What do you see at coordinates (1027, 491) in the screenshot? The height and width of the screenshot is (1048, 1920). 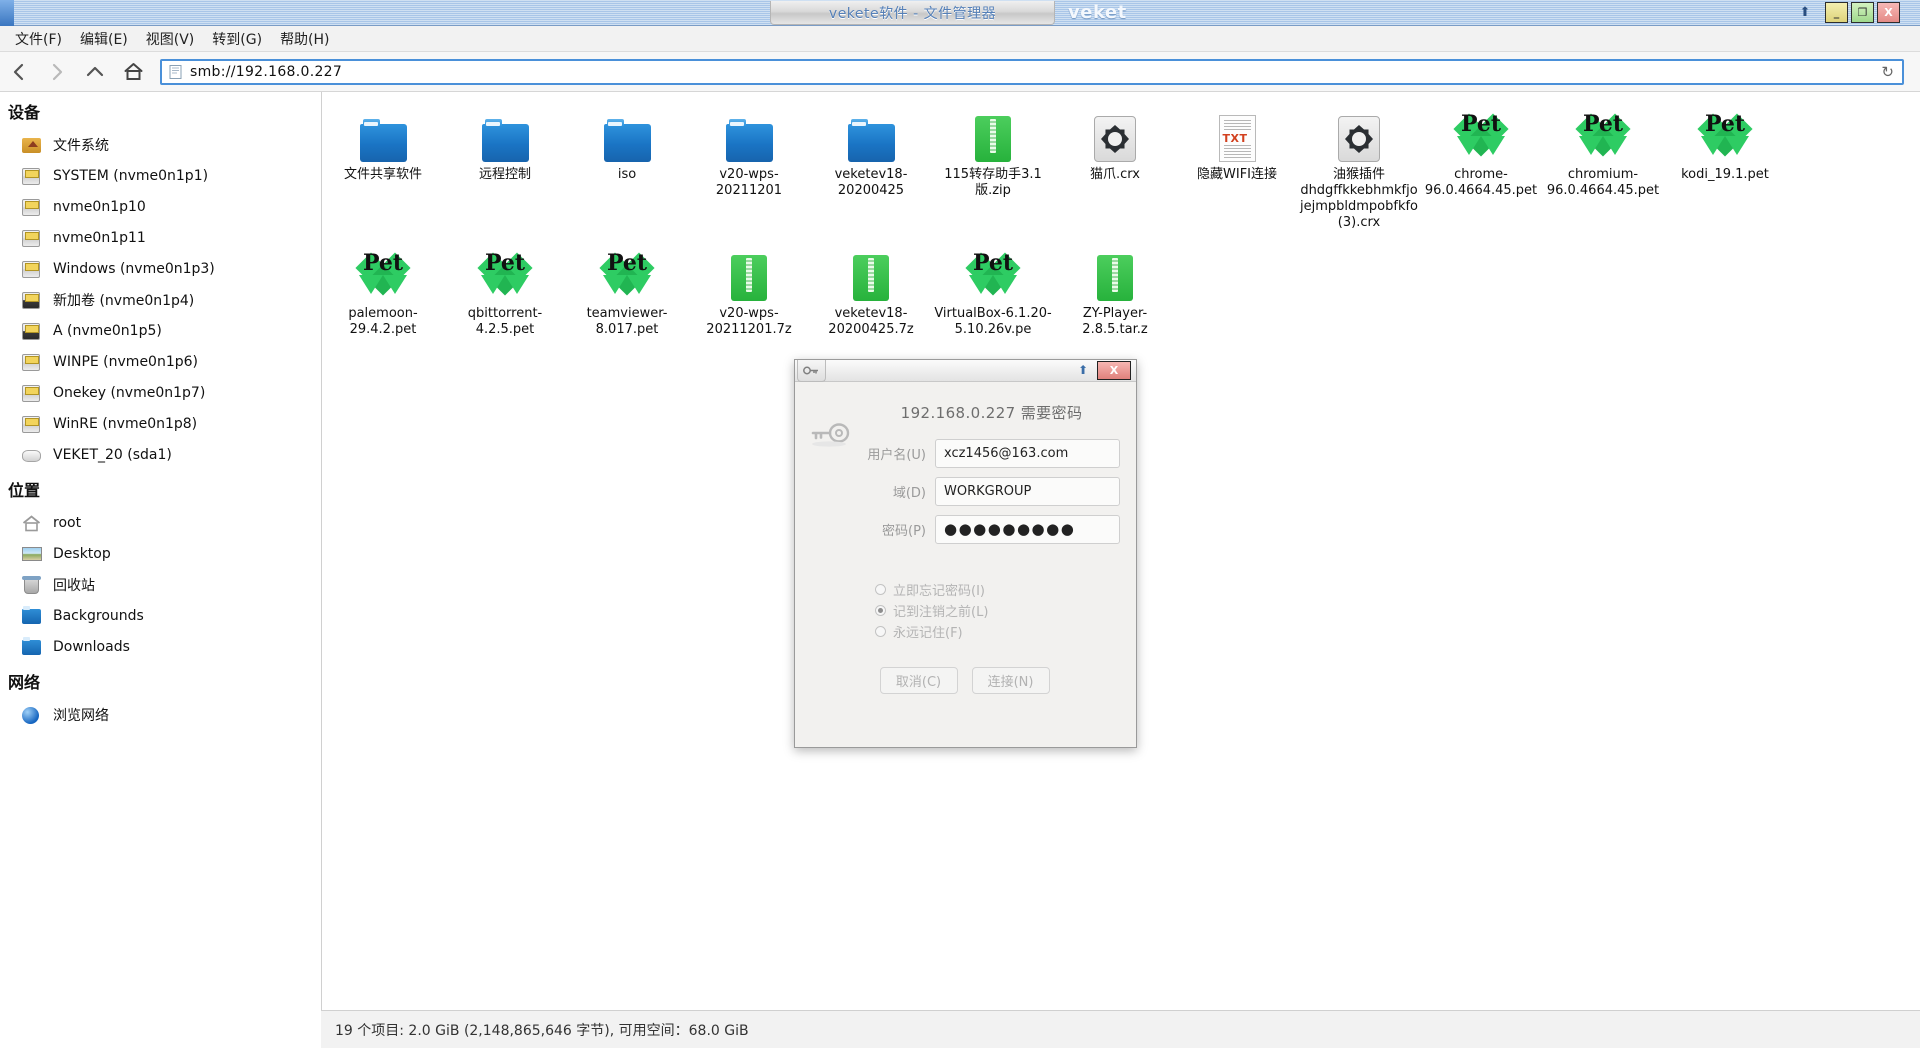 I see `domain-field: WORKGROUP` at bounding box center [1027, 491].